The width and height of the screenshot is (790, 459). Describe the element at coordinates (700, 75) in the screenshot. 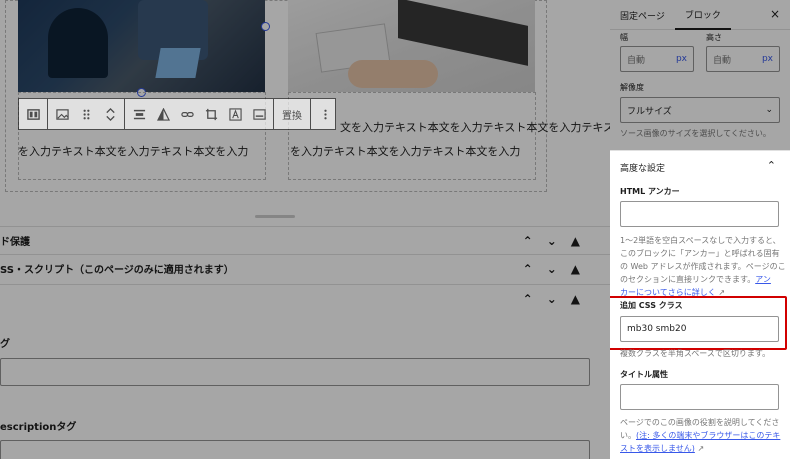

I see `sidebar-overlay` at that location.